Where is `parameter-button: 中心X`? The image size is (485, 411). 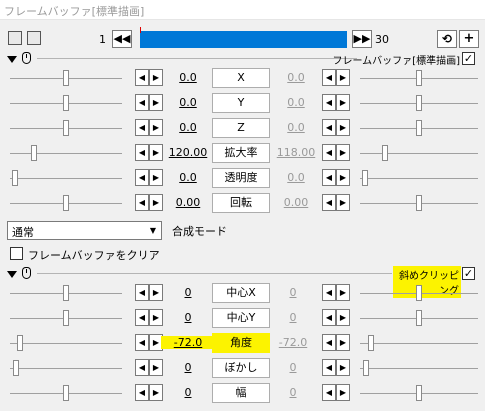 parameter-button: 中心X is located at coordinates (241, 293).